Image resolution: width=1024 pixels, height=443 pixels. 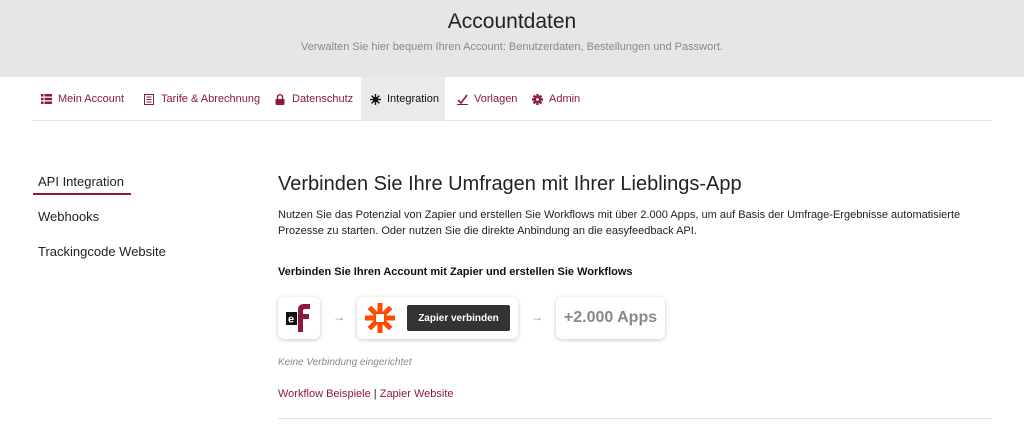 What do you see at coordinates (68, 216) in the screenshot?
I see `sidebar-item-webhooks: Webhooks` at bounding box center [68, 216].